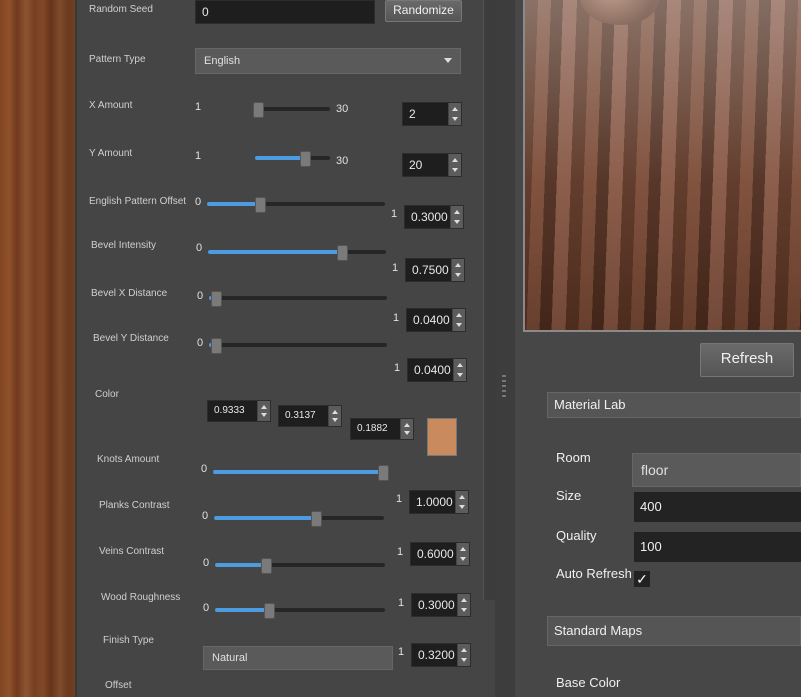  What do you see at coordinates (141, 597) in the screenshot?
I see `wood-roughness-label: Wood Roughness` at bounding box center [141, 597].